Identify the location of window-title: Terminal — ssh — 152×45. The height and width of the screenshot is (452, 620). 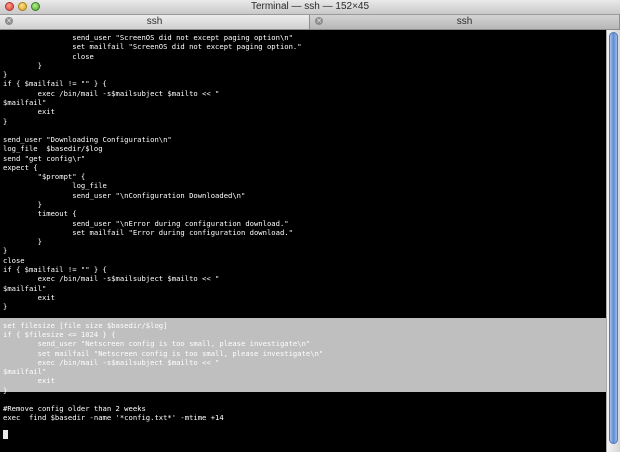
(310, 6).